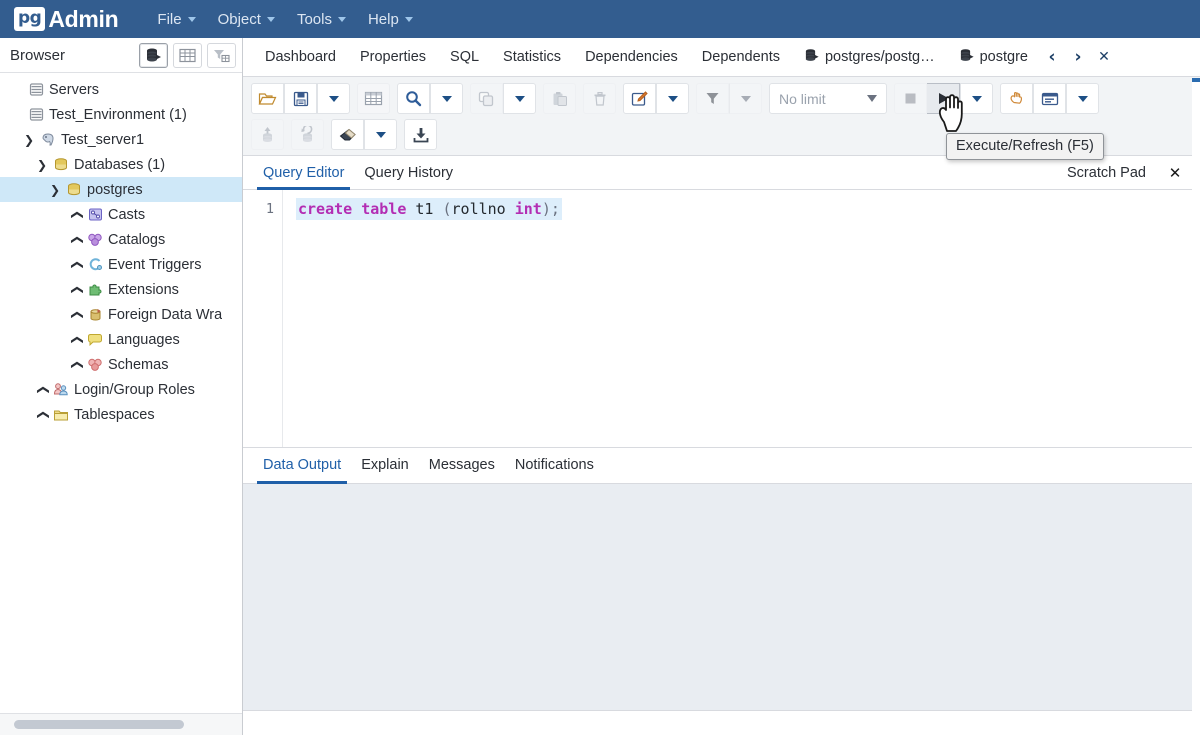  I want to click on tree-item-tablespaces: ❯ Tablespaces, so click(121, 414).